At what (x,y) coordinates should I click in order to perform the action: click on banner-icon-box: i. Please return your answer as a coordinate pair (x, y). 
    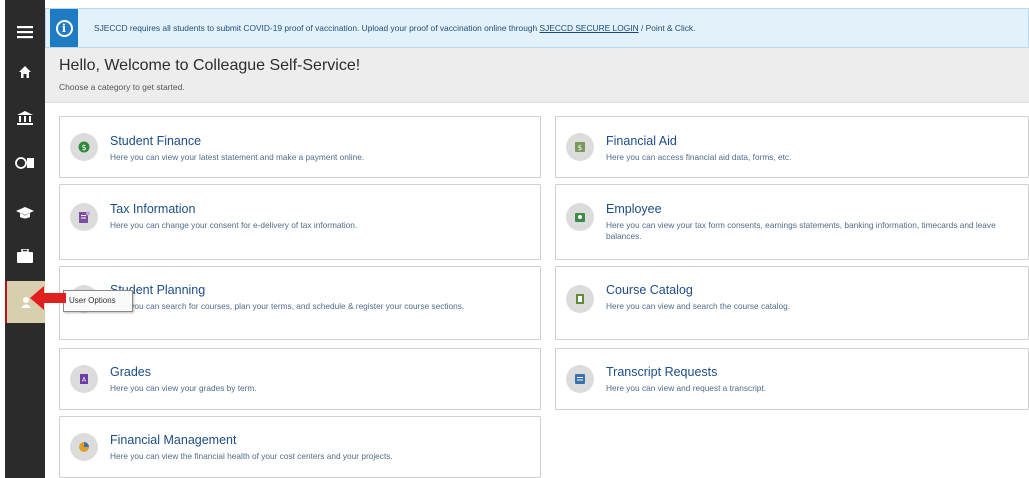
    Looking at the image, I should click on (64, 28).